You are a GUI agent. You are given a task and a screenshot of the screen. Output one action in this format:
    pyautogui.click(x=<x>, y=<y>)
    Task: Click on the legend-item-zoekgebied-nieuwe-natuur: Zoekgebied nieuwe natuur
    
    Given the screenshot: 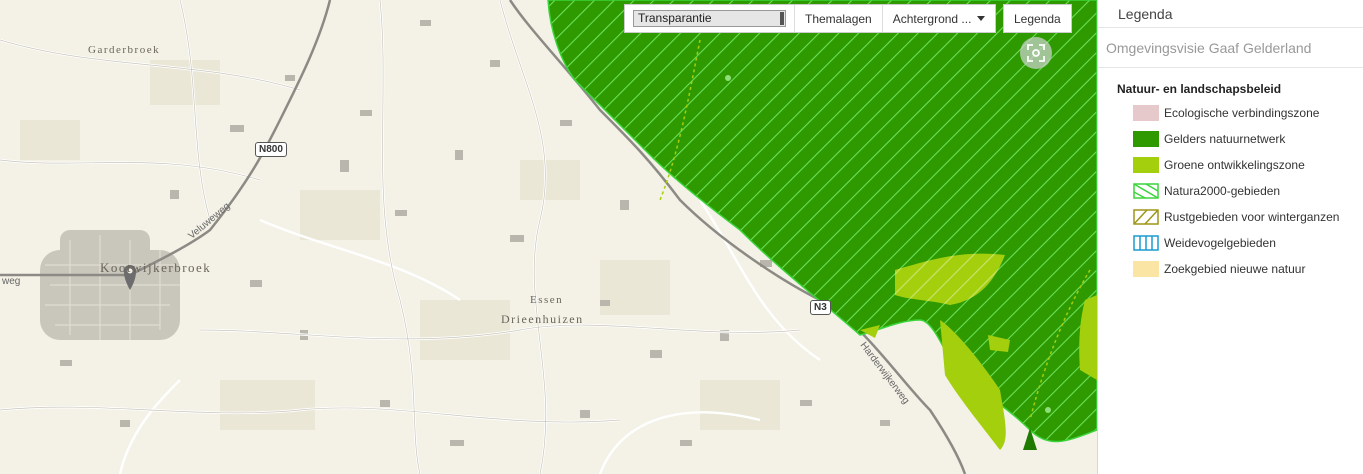 What is the action you would take?
    pyautogui.click(x=1219, y=269)
    